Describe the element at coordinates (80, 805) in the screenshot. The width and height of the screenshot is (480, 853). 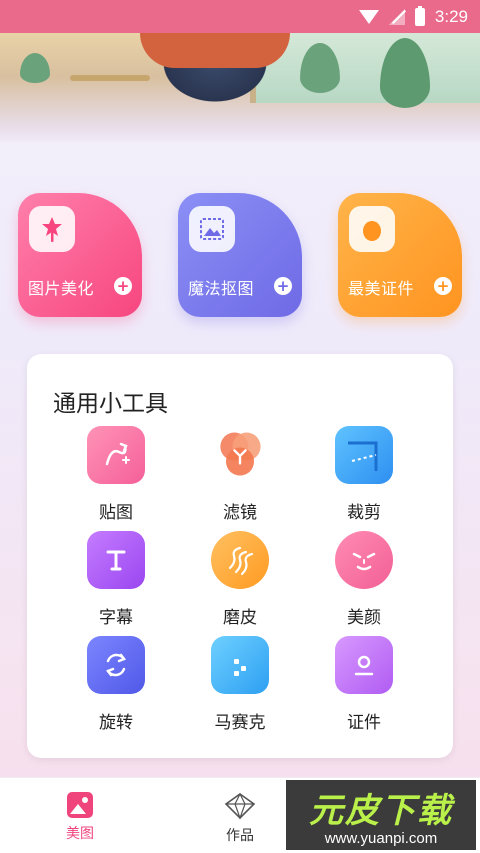
I see `image-icon` at that location.